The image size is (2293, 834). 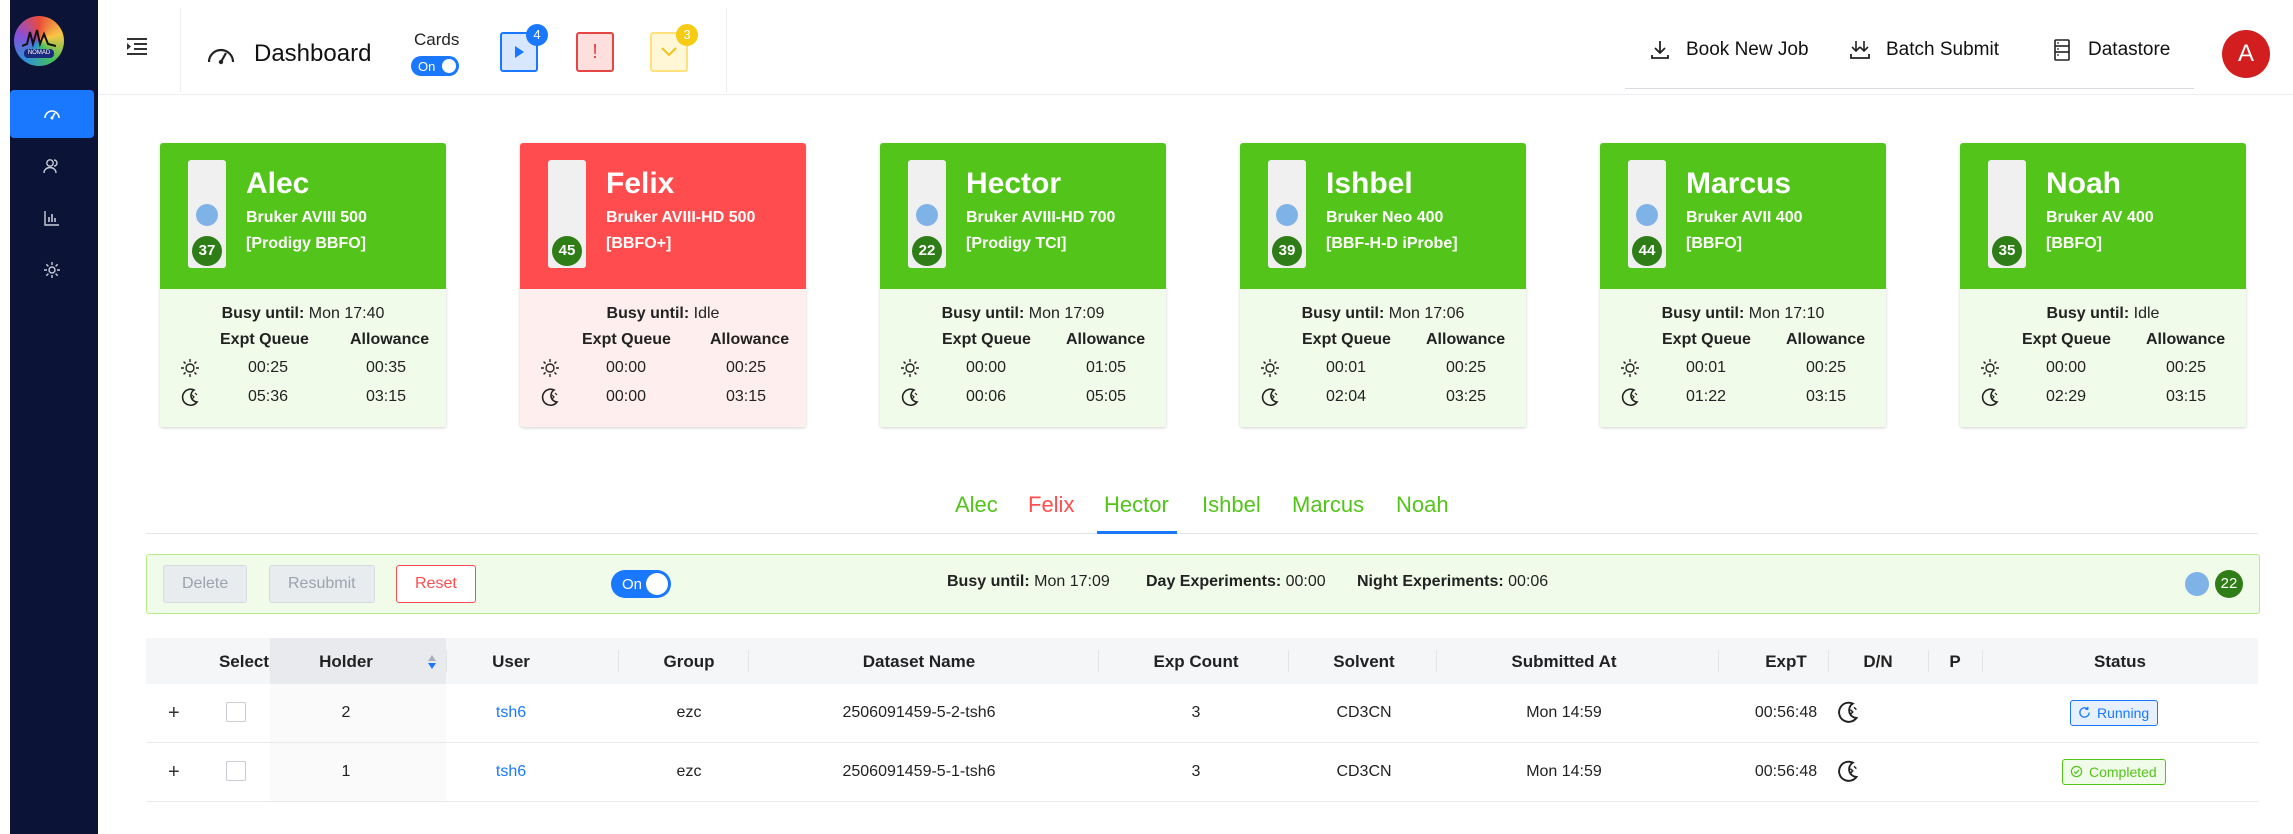 I want to click on instrument-probe: [BBF-H-D iProbe], so click(x=1392, y=243).